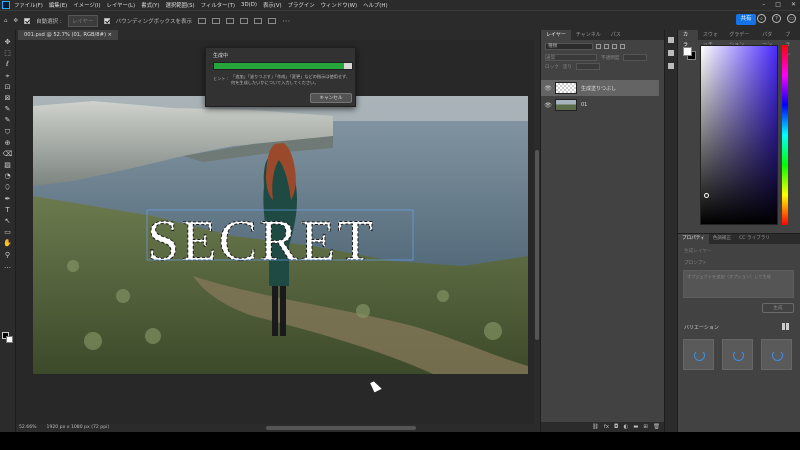 This screenshot has width=800, height=450. I want to click on tab-gradients: グラデーション, so click(740, 39).